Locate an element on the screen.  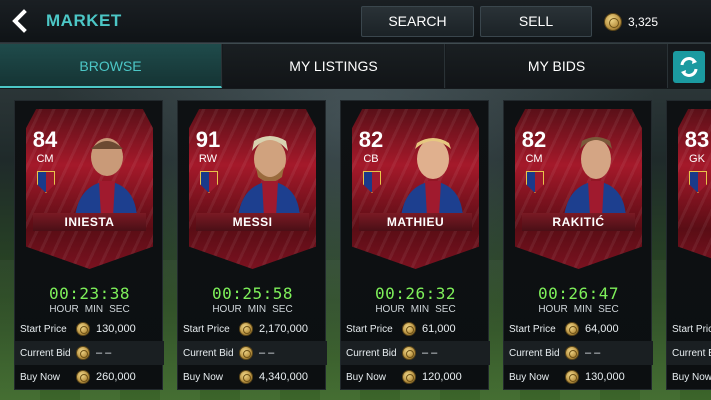
top-bar: MARKET SEARCH SELL 3,325 is located at coordinates (355, 21).